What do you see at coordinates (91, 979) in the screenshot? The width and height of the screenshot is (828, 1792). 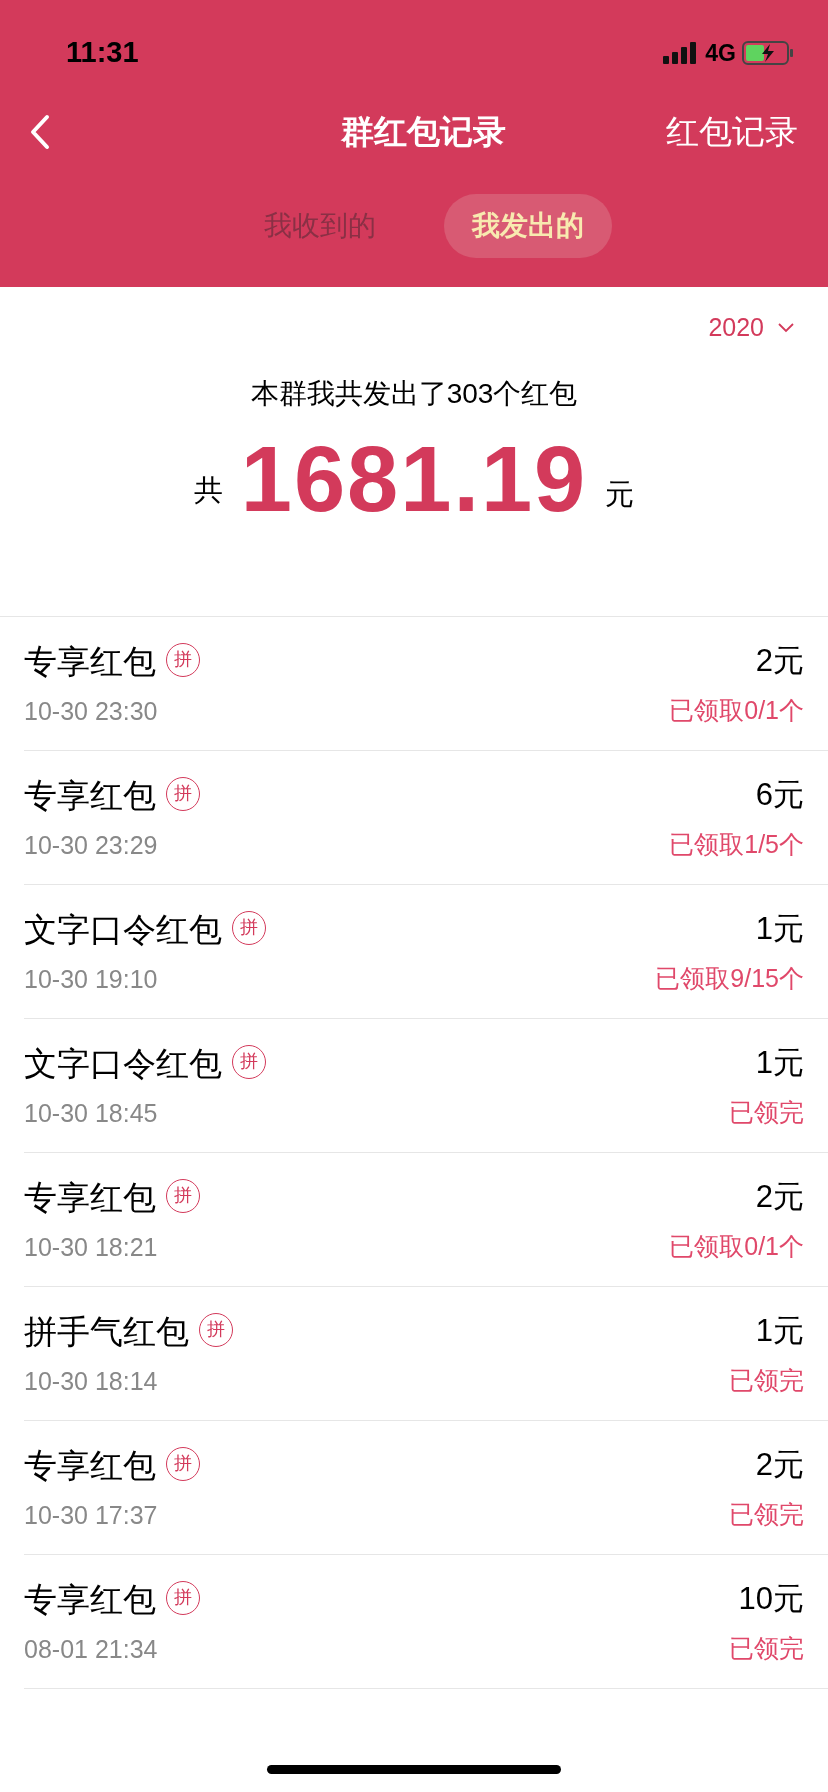 I see `record-time: 10-30 19:10` at bounding box center [91, 979].